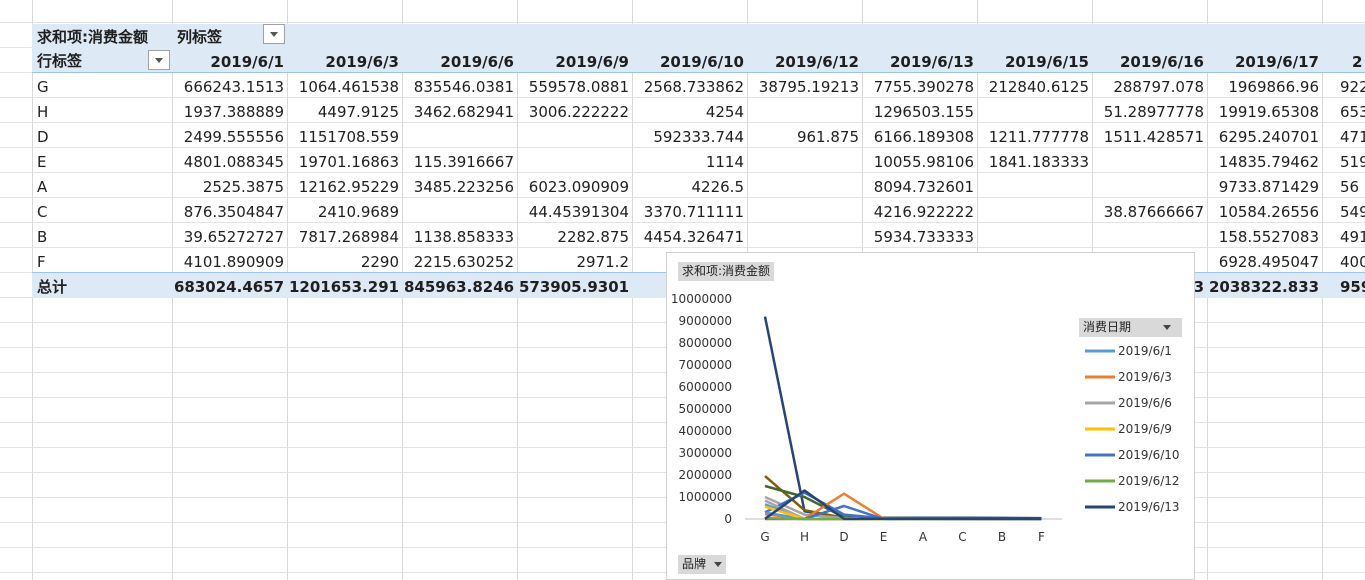 The height and width of the screenshot is (580, 1365). Describe the element at coordinates (705, 497) in the screenshot. I see `y-tick-label: 1000000` at that location.